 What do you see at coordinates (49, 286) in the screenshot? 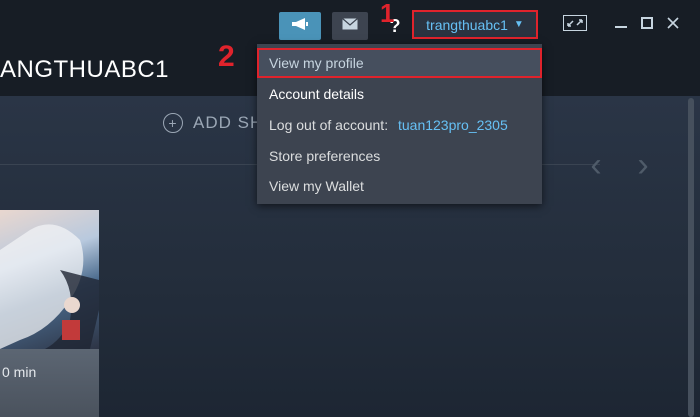
I see `game-artwork-image` at bounding box center [49, 286].